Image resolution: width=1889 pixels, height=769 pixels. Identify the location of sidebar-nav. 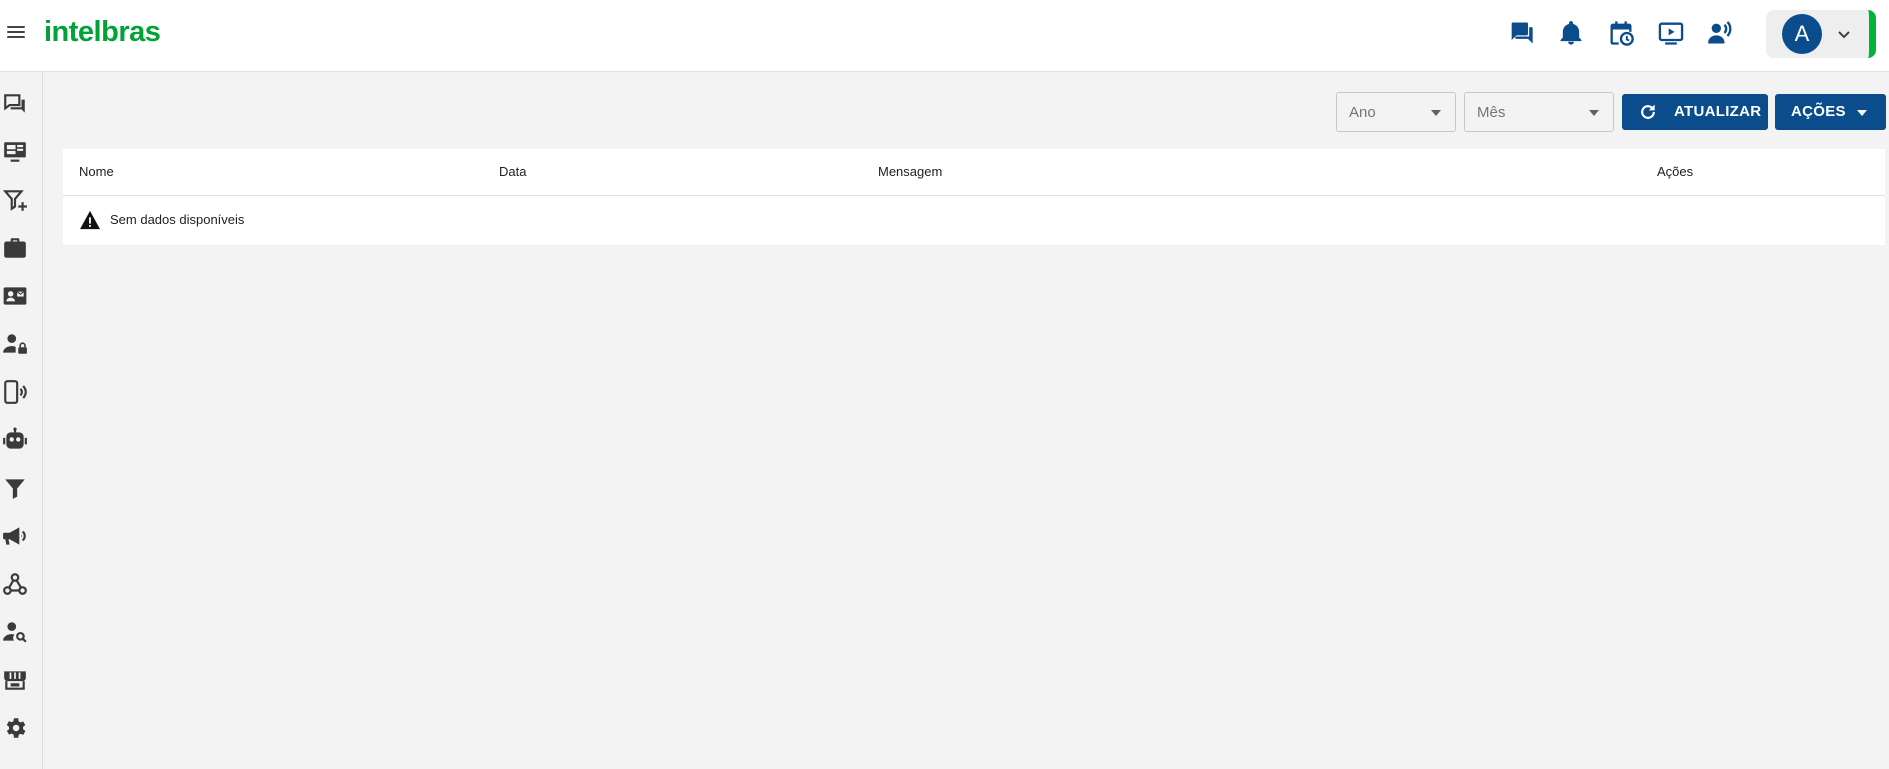
(21, 420).